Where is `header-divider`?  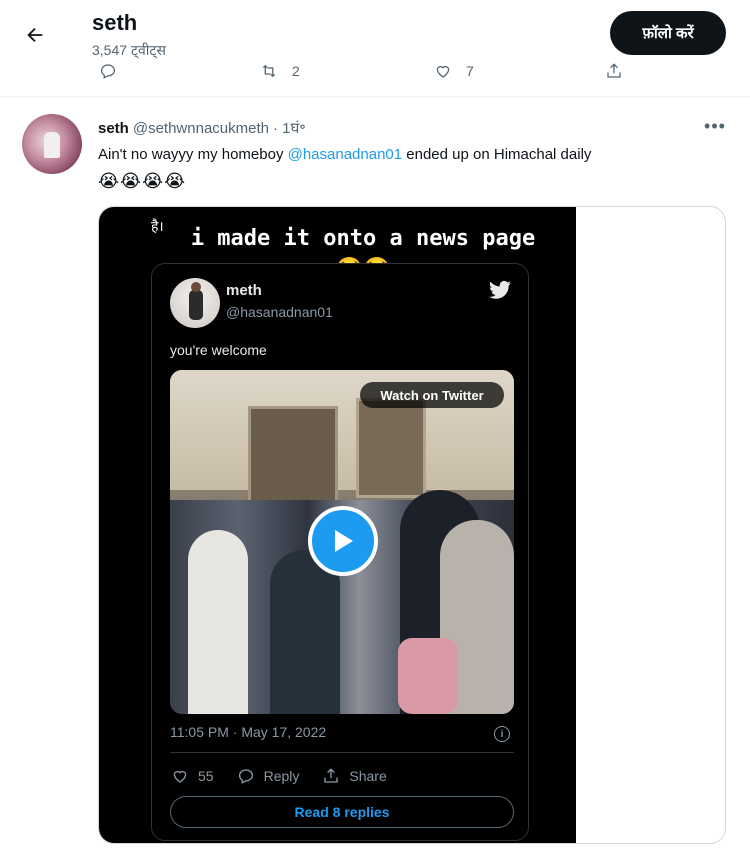
header-divider is located at coordinates (375, 96).